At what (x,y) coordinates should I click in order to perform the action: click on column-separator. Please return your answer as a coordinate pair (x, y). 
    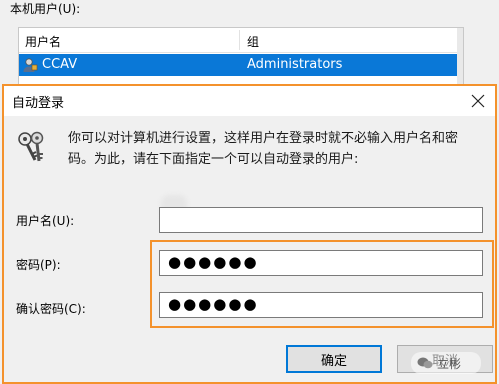
    Looking at the image, I should click on (239, 40).